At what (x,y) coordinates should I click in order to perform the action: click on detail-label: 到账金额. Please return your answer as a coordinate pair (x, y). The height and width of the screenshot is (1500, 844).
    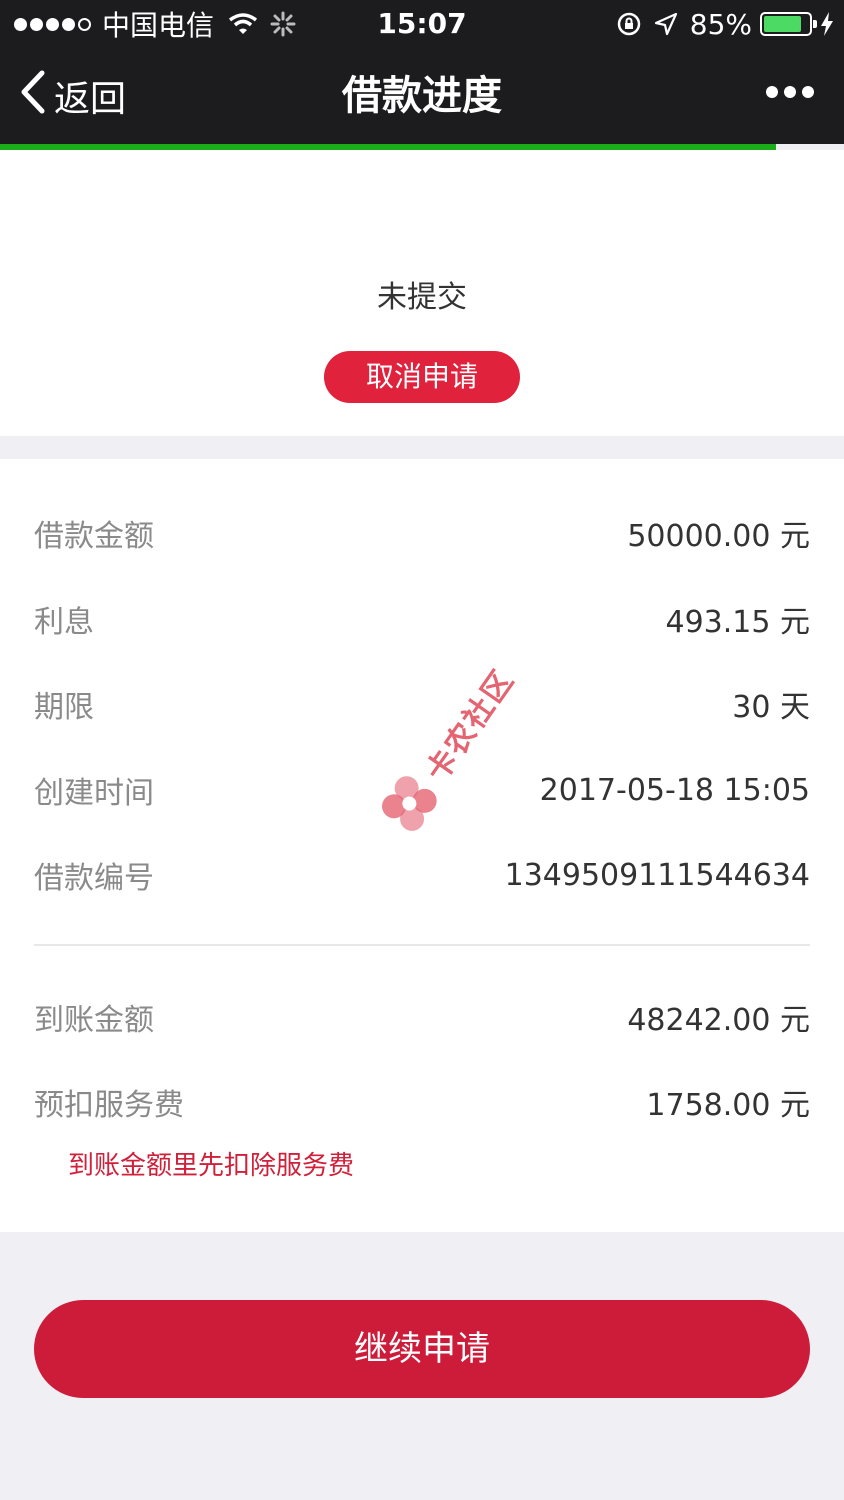
    Looking at the image, I should click on (94, 1020).